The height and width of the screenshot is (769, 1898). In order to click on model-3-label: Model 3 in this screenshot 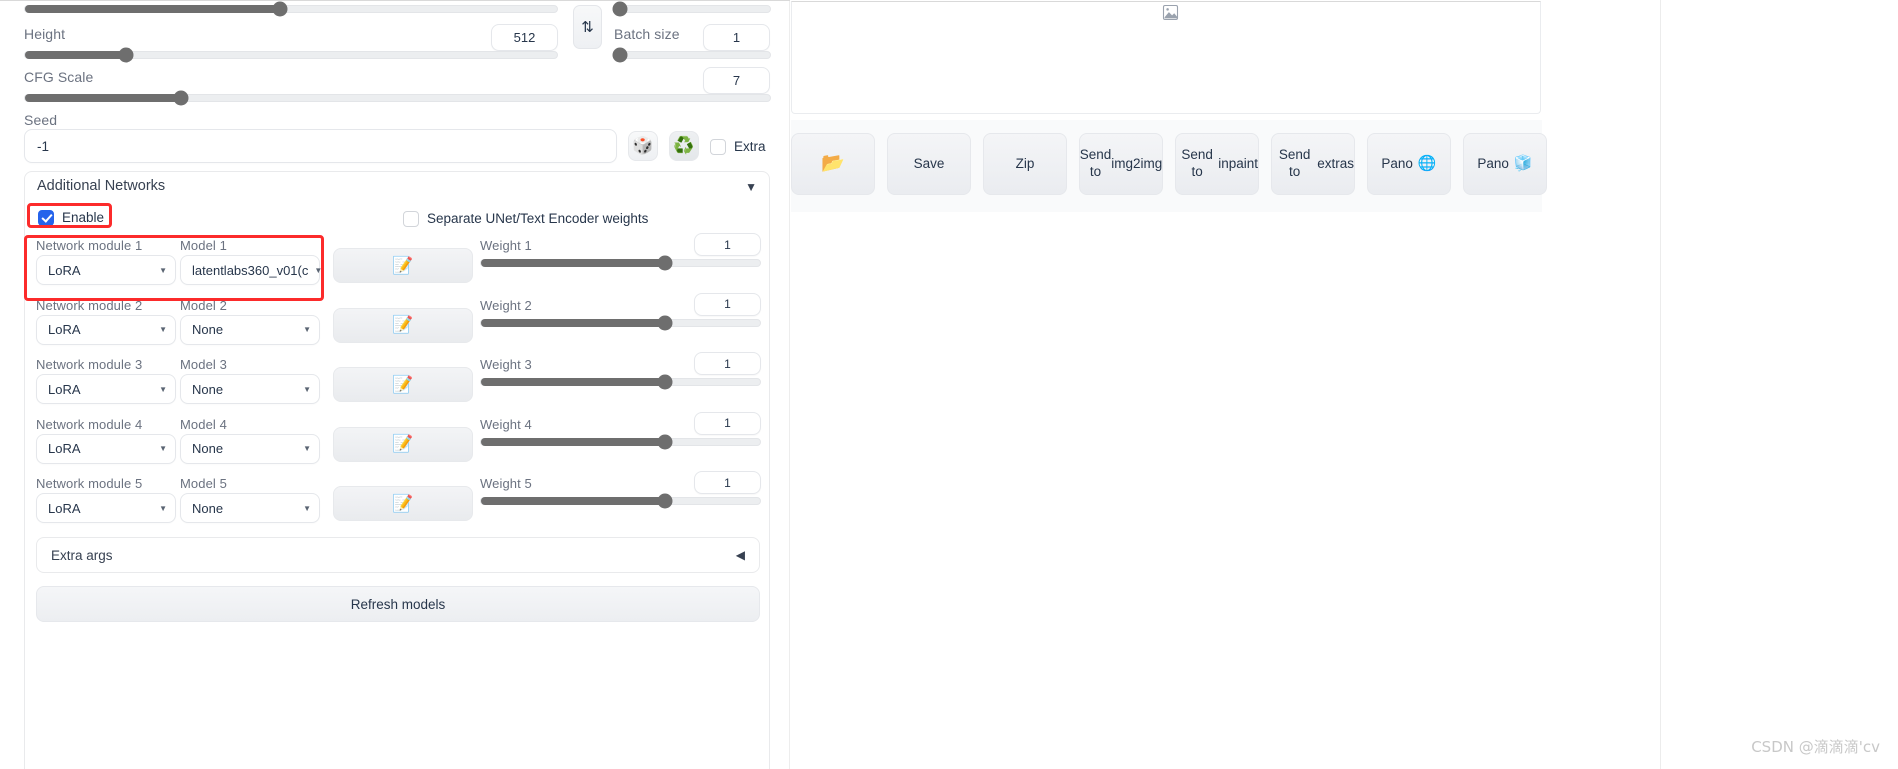, I will do `click(203, 364)`.